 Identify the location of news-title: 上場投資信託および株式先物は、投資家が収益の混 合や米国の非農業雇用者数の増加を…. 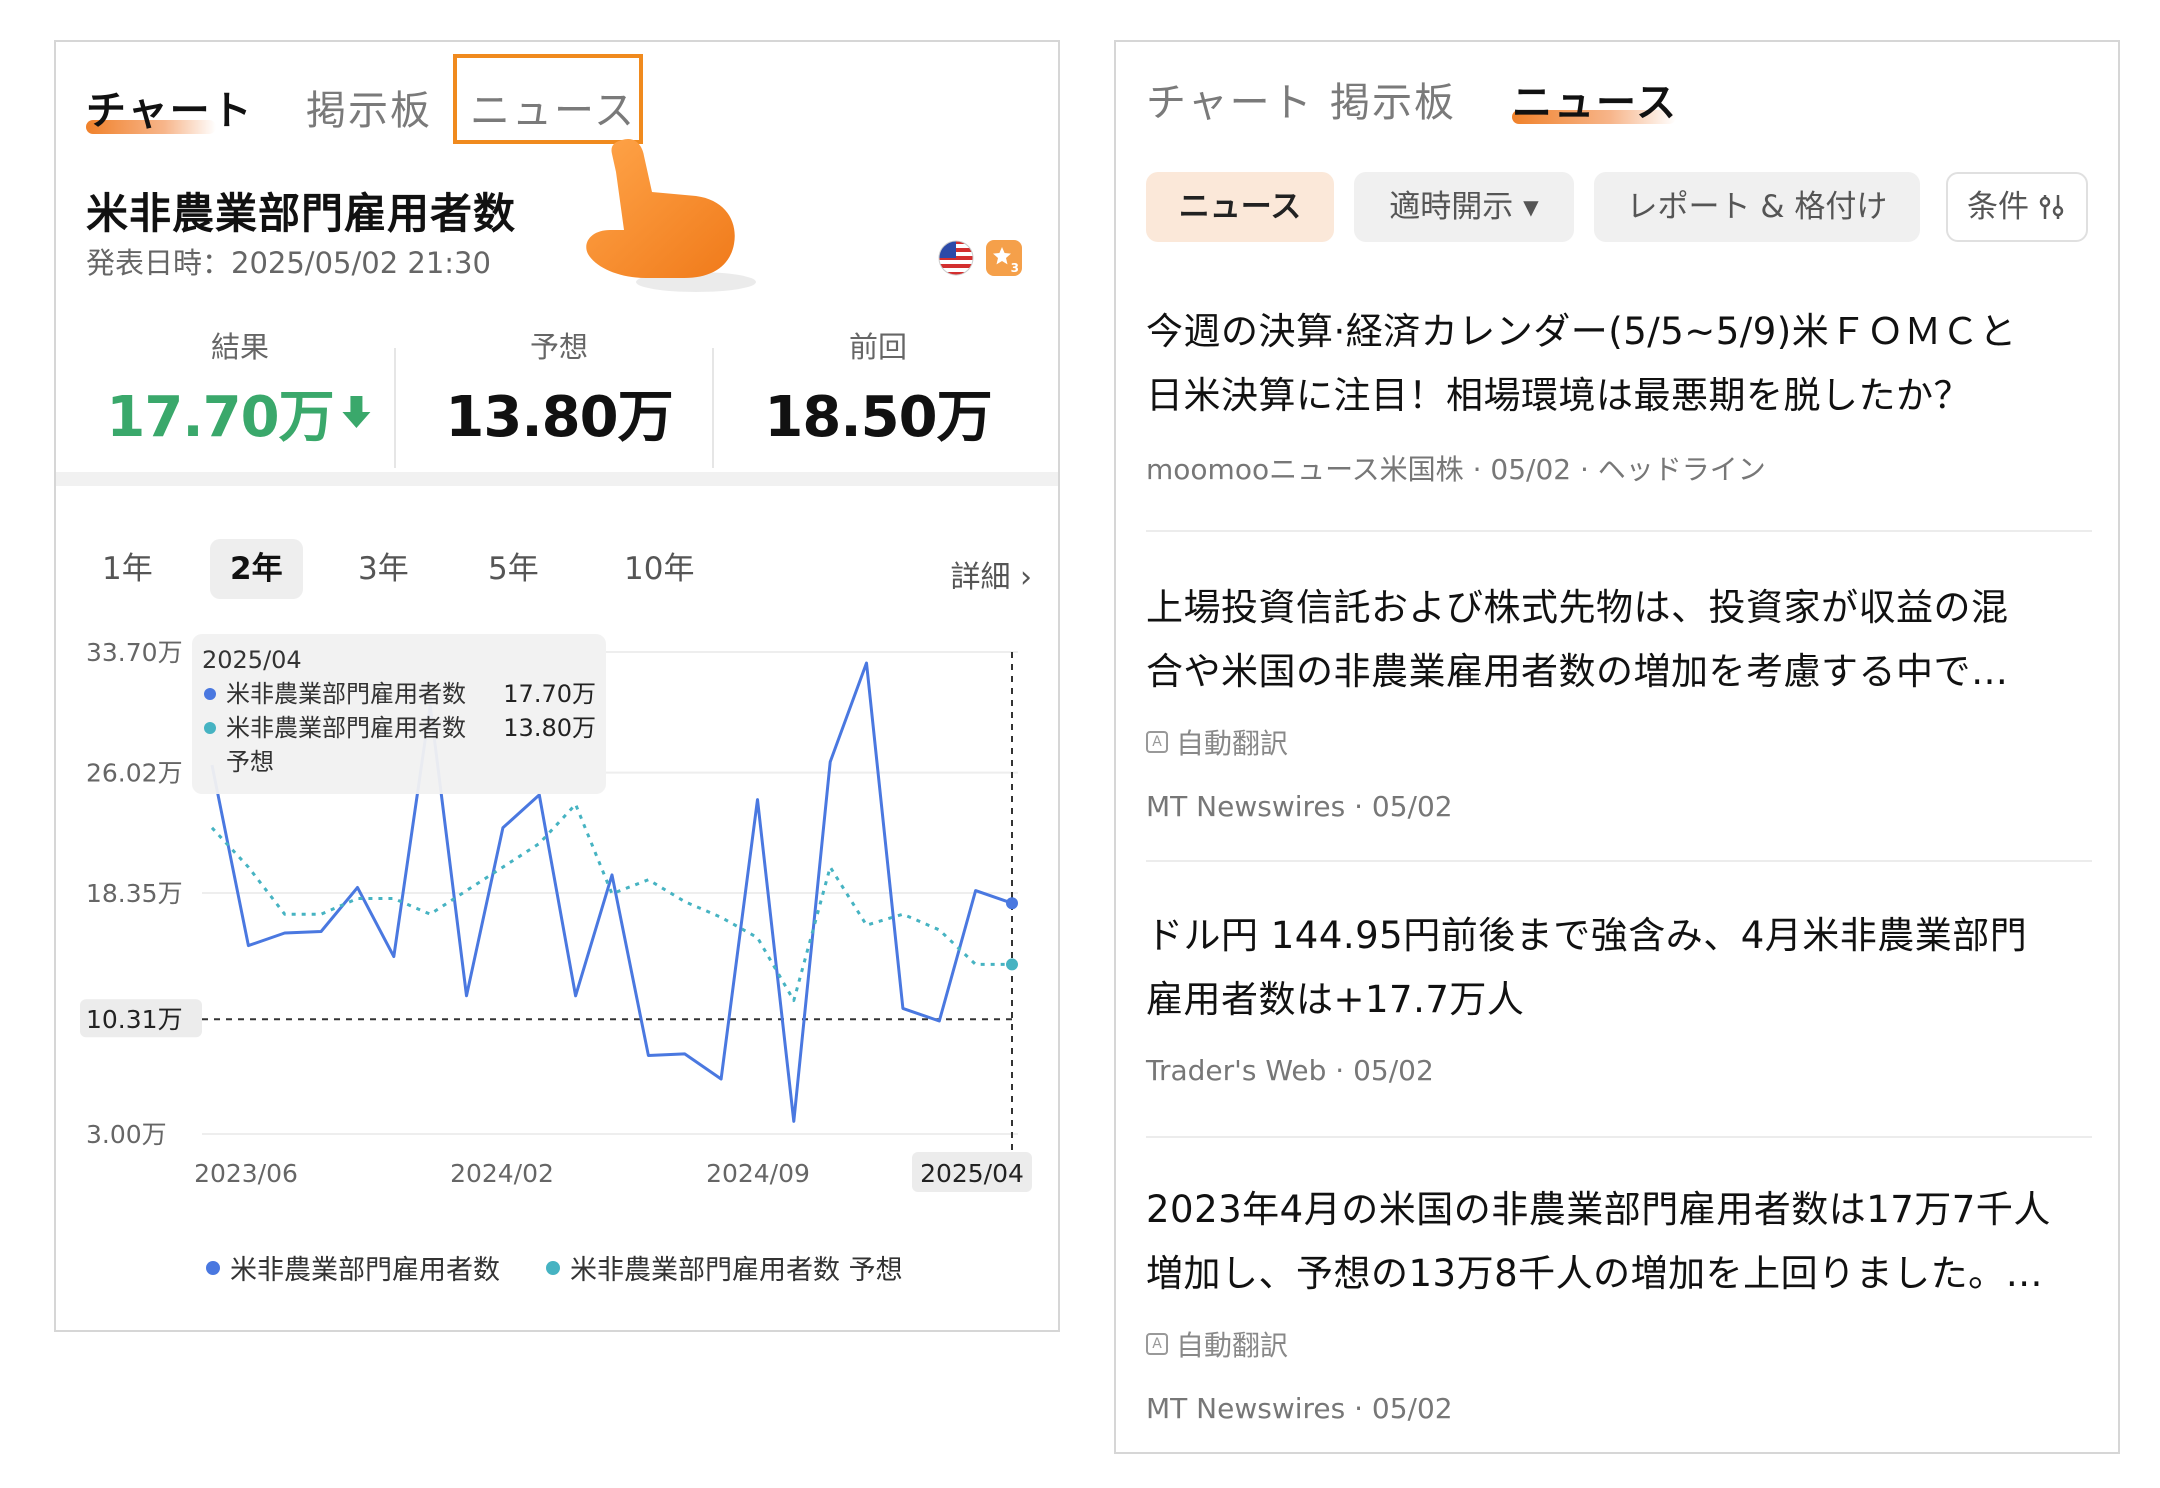
(1619, 640).